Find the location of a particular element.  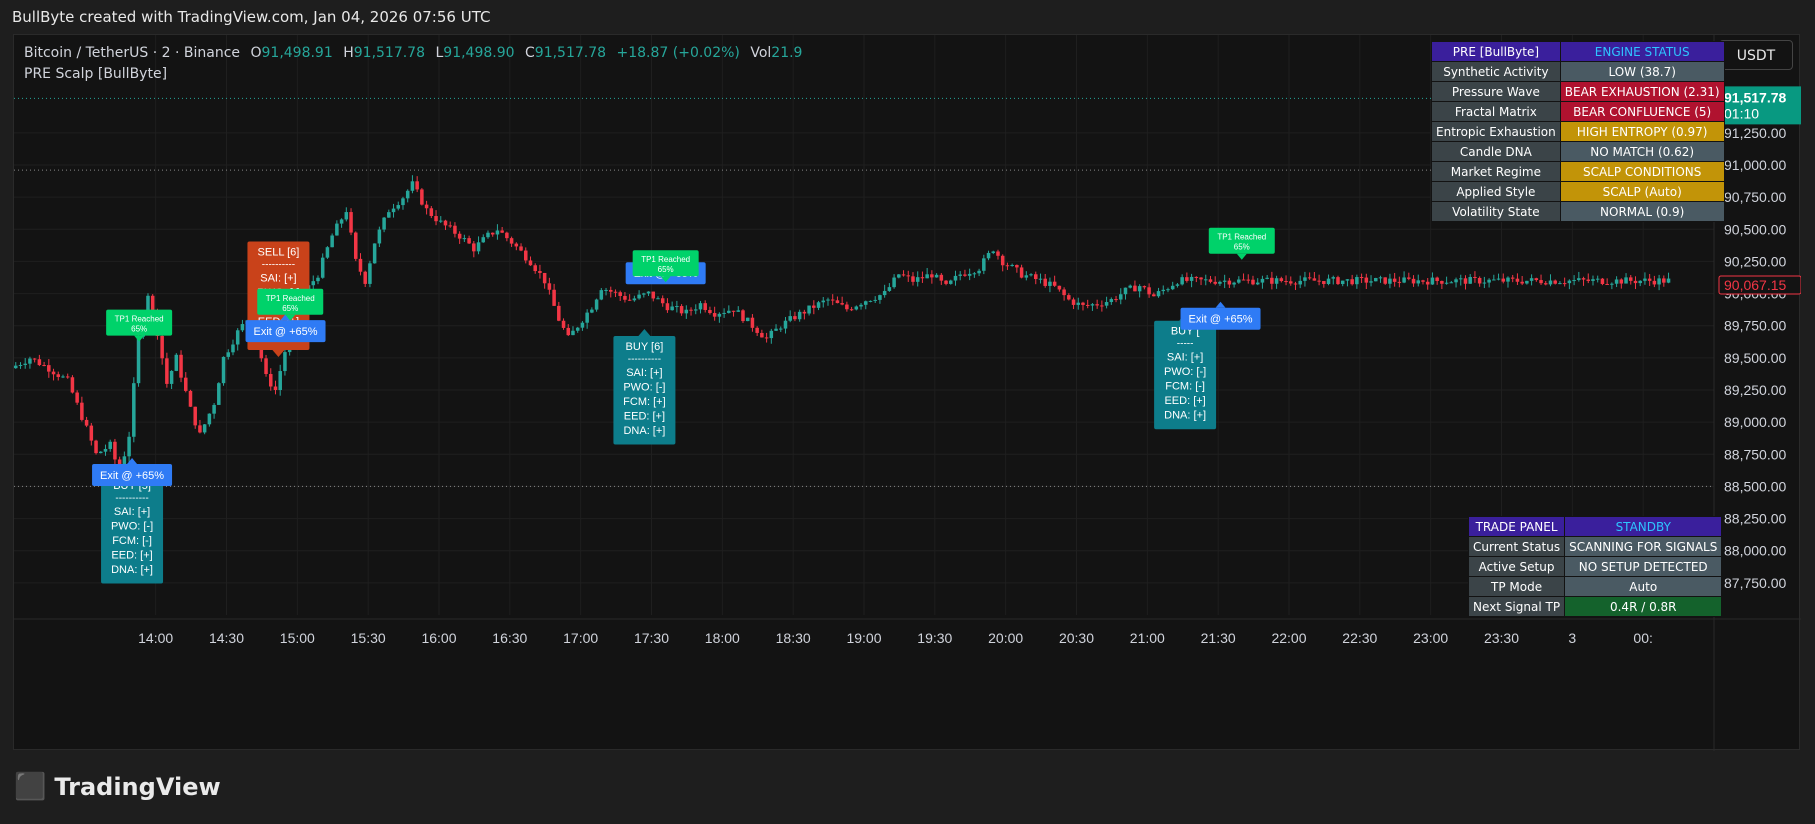

indicator-name: PRE Scalp [BullByte] is located at coordinates (95, 74).